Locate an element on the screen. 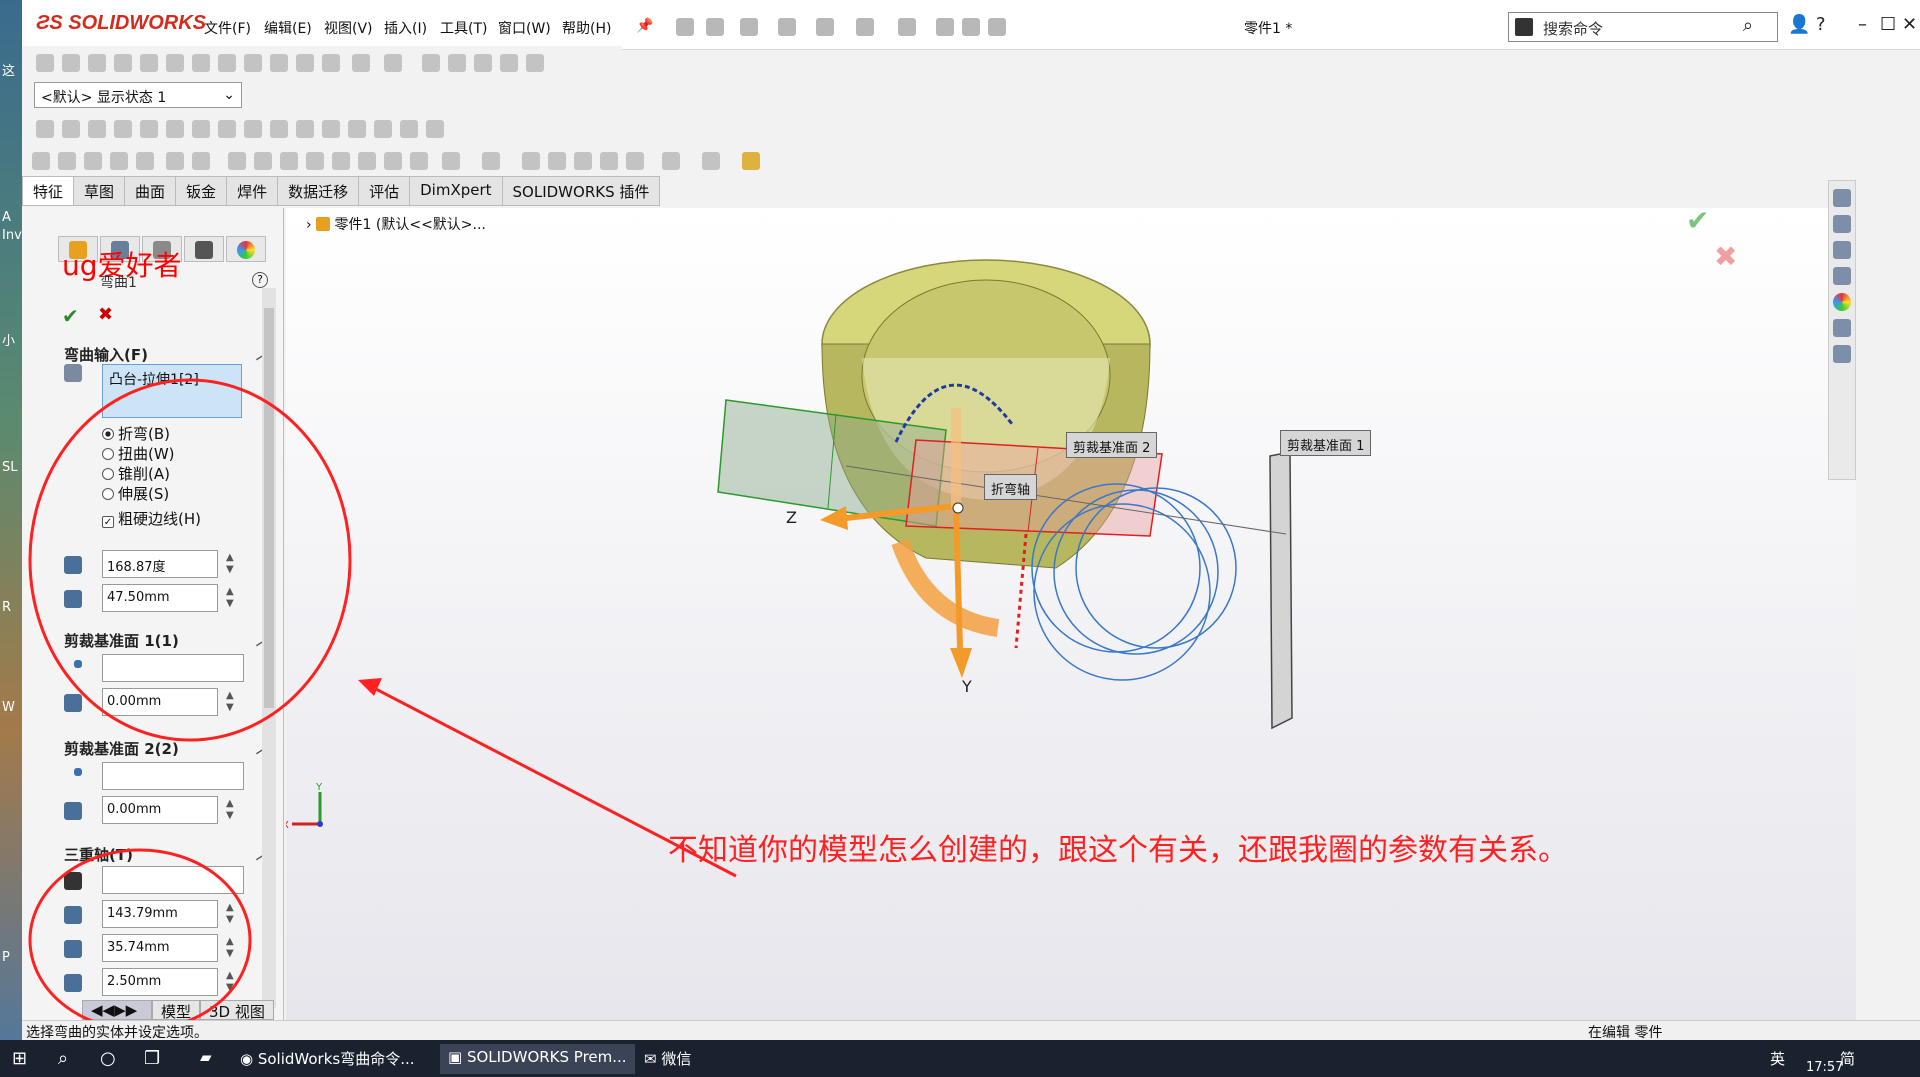 The image size is (1920, 1077). minimize-button: – is located at coordinates (1862, 24).